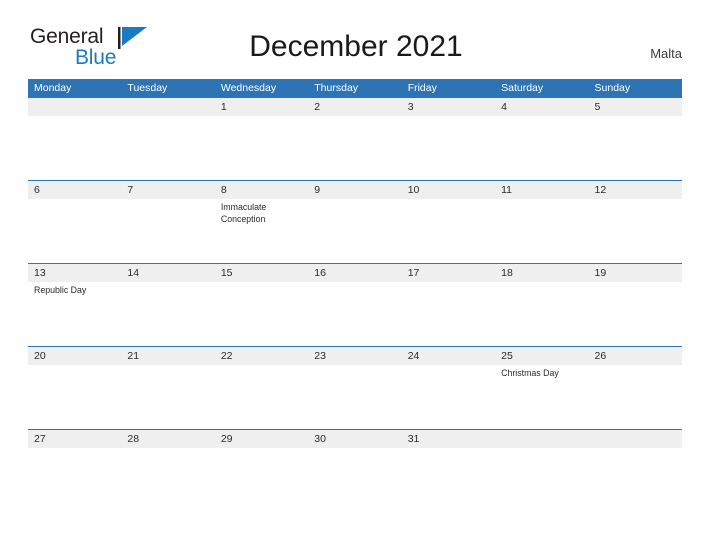  I want to click on day-number: 27, so click(75, 439).